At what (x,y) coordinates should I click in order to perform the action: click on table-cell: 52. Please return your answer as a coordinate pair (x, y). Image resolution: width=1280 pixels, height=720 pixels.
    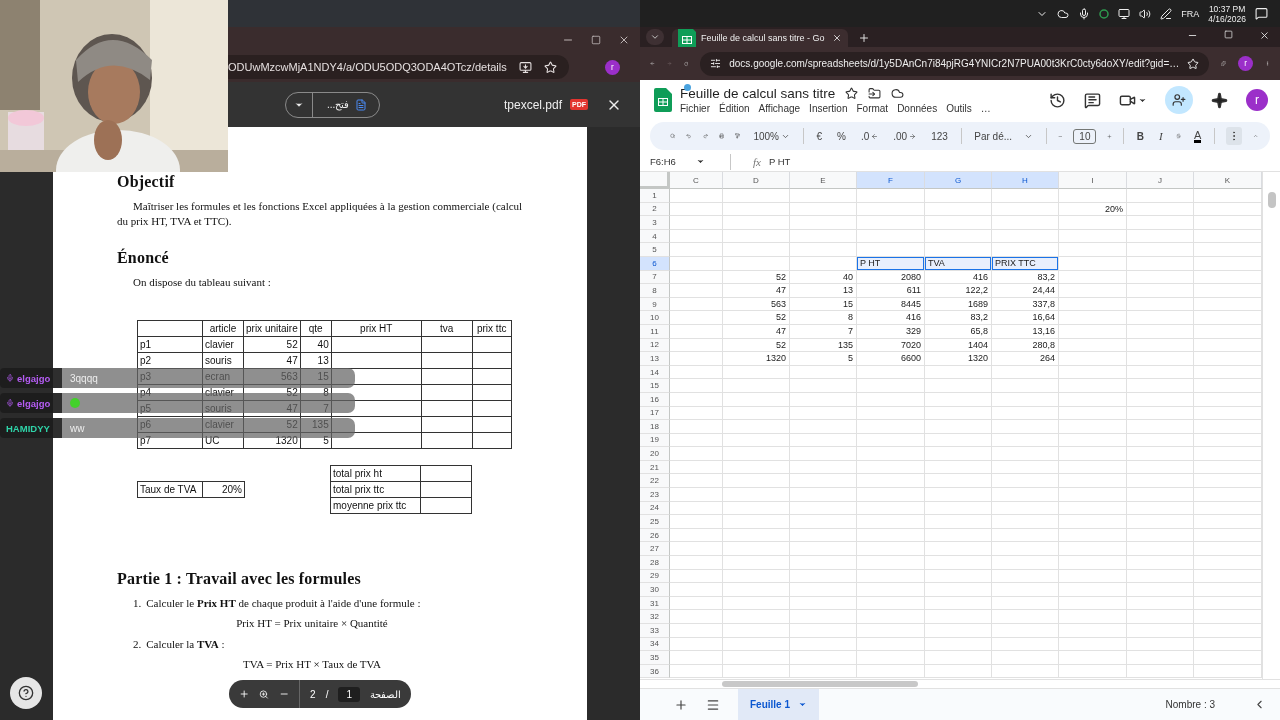
    Looking at the image, I should click on (756, 277).